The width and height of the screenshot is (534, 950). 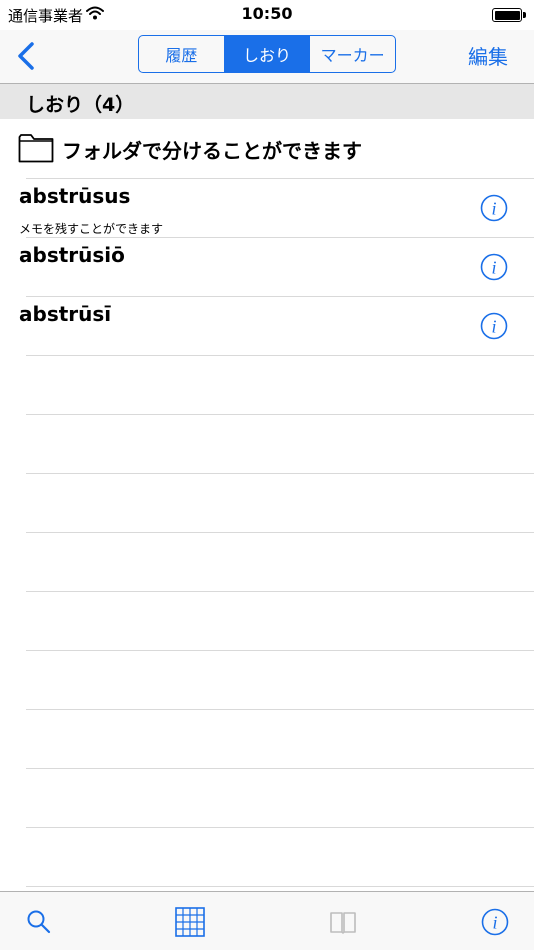 I want to click on list-item: abstrūsiō i, so click(x=267, y=266).